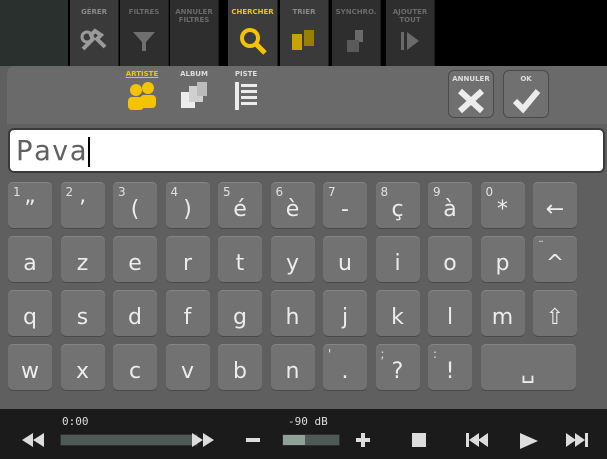 This screenshot has height=459, width=607. What do you see at coordinates (135, 263) in the screenshot?
I see `key-label: e` at bounding box center [135, 263].